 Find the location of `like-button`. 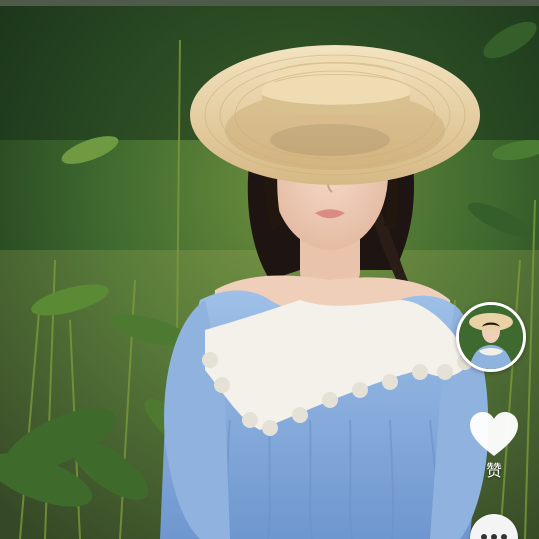

like-button is located at coordinates (494, 434).